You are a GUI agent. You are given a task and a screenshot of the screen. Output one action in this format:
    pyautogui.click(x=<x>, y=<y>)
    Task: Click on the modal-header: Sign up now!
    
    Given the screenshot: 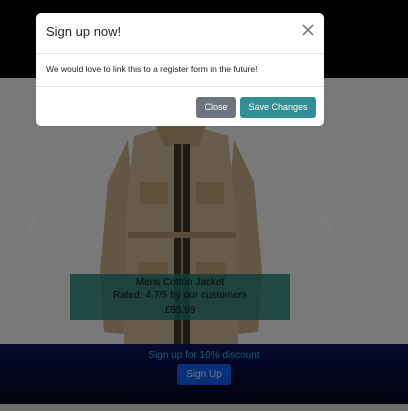 What is the action you would take?
    pyautogui.click(x=180, y=33)
    